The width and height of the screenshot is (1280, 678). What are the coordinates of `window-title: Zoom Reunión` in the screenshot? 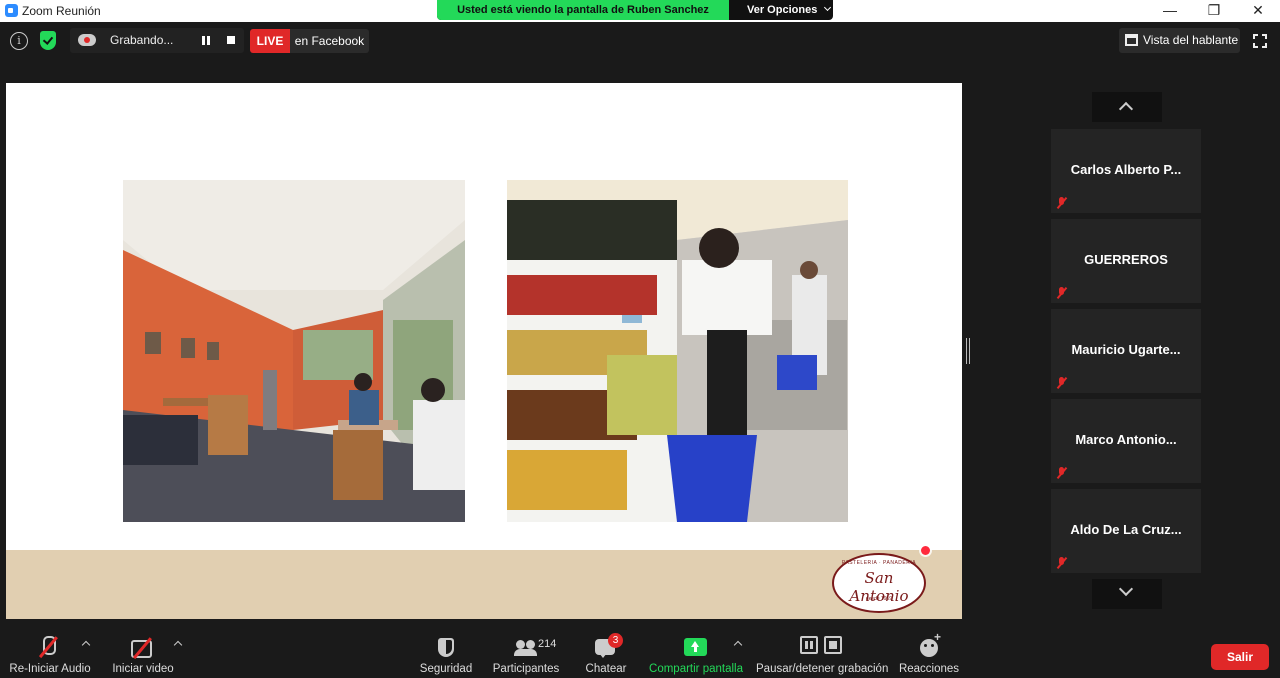 It's located at (61, 11).